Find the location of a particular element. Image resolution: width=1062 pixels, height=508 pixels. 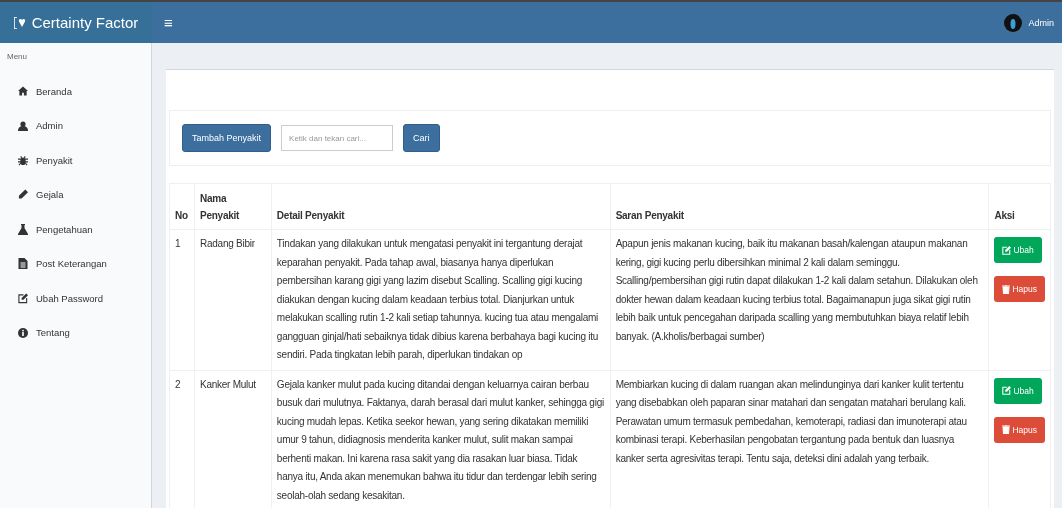

column-header: Saran Penyakit is located at coordinates (799, 206).